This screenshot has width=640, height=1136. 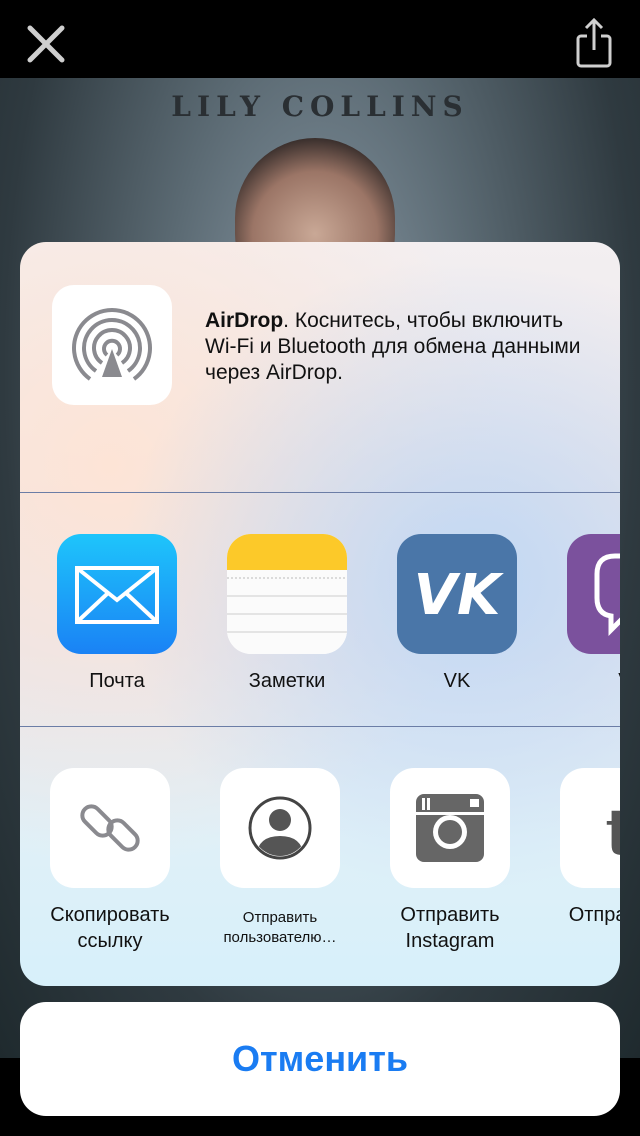 I want to click on tumblr-icon: t, so click(x=590, y=828).